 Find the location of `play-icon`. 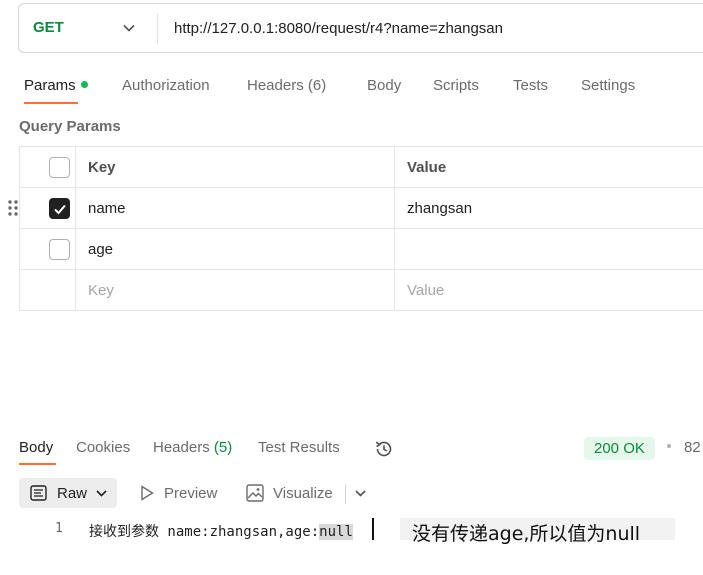

play-icon is located at coordinates (147, 493).